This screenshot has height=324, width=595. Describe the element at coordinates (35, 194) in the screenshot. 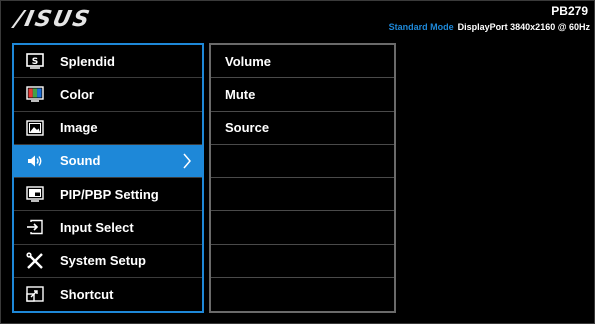

I see `pip-icon` at that location.